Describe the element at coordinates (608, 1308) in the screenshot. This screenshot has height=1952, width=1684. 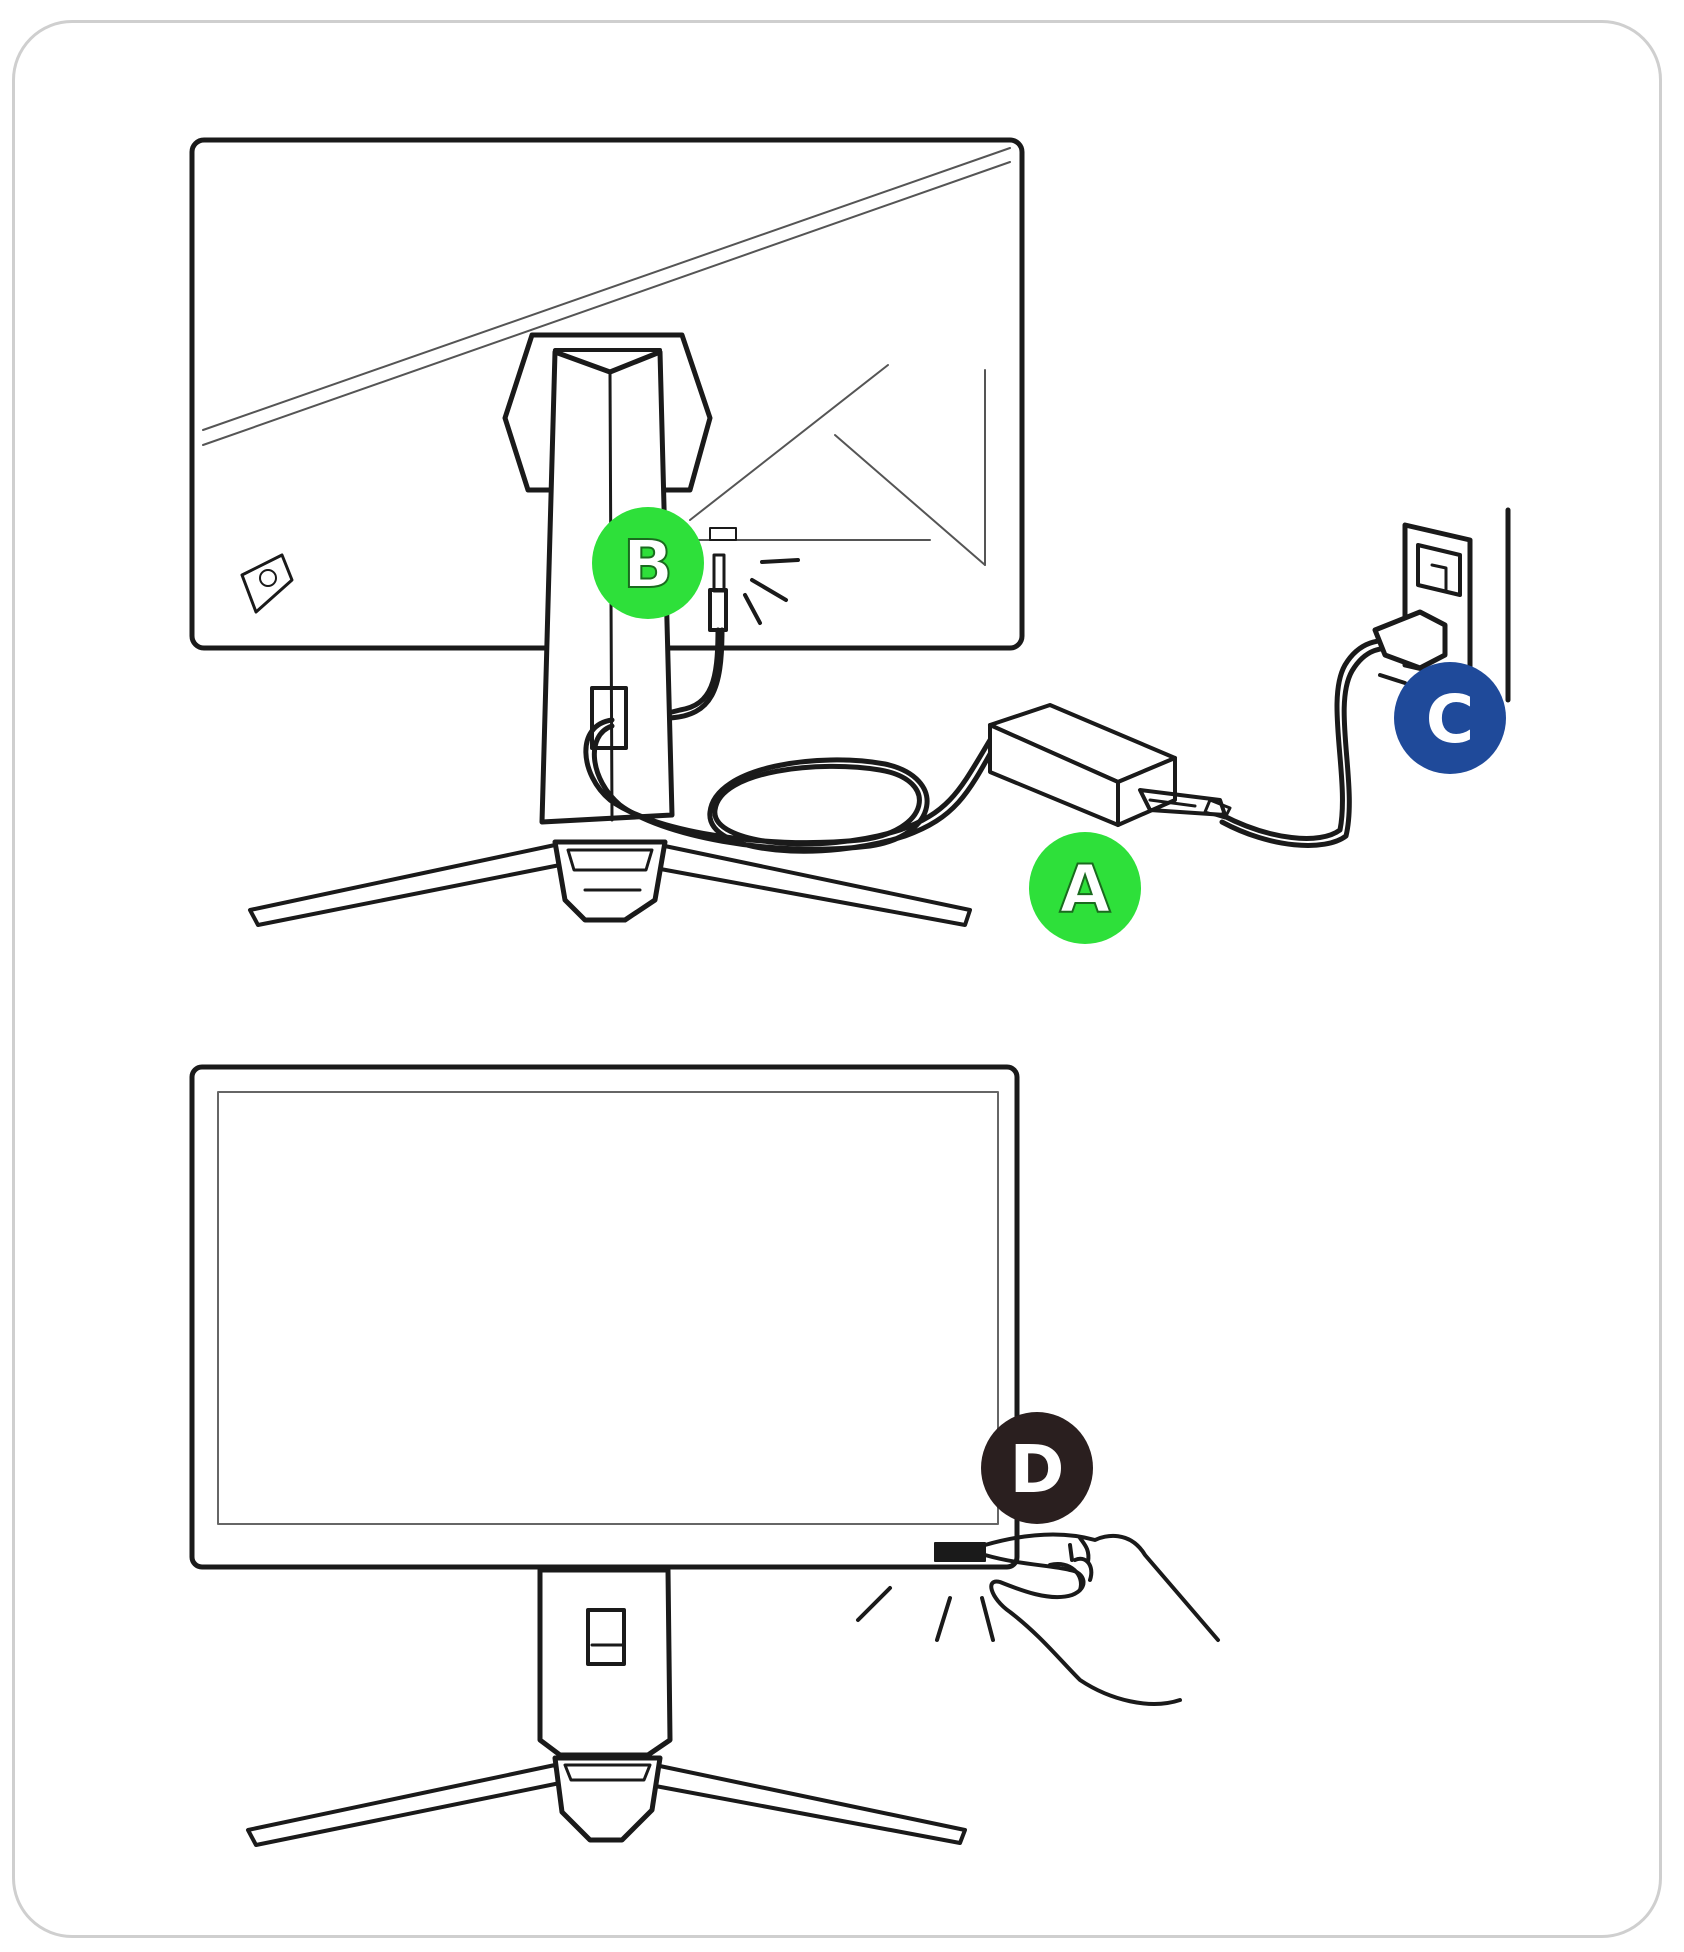
I see `monitor-screen` at that location.